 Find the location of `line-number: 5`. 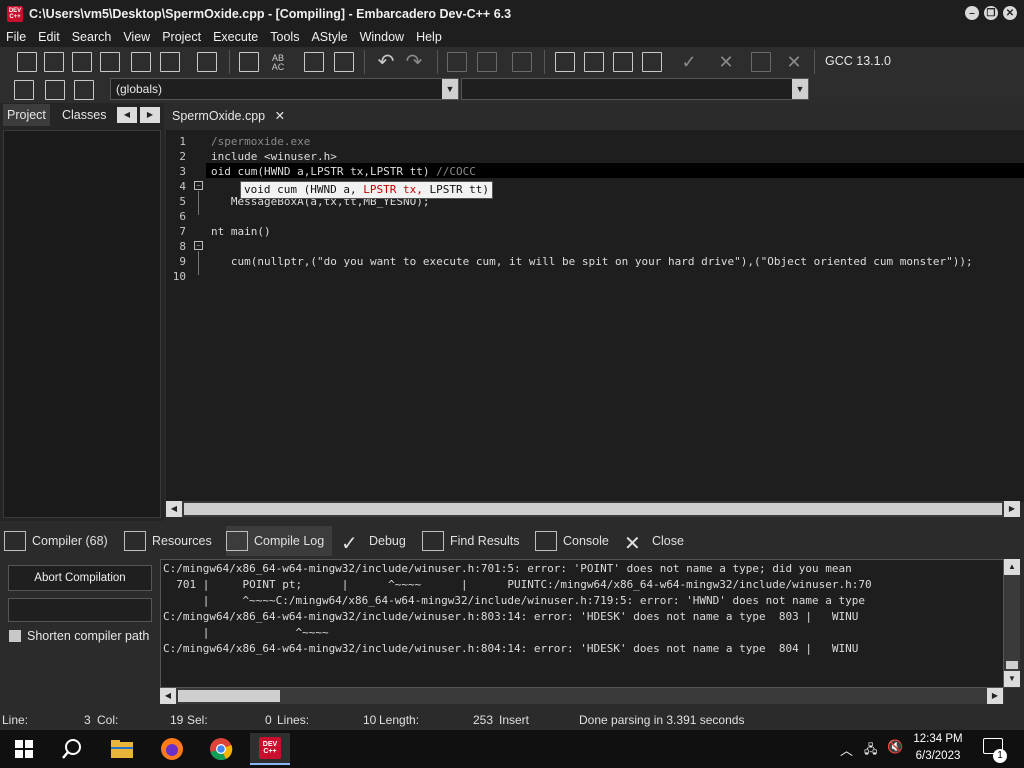

line-number: 5 is located at coordinates (182, 201).